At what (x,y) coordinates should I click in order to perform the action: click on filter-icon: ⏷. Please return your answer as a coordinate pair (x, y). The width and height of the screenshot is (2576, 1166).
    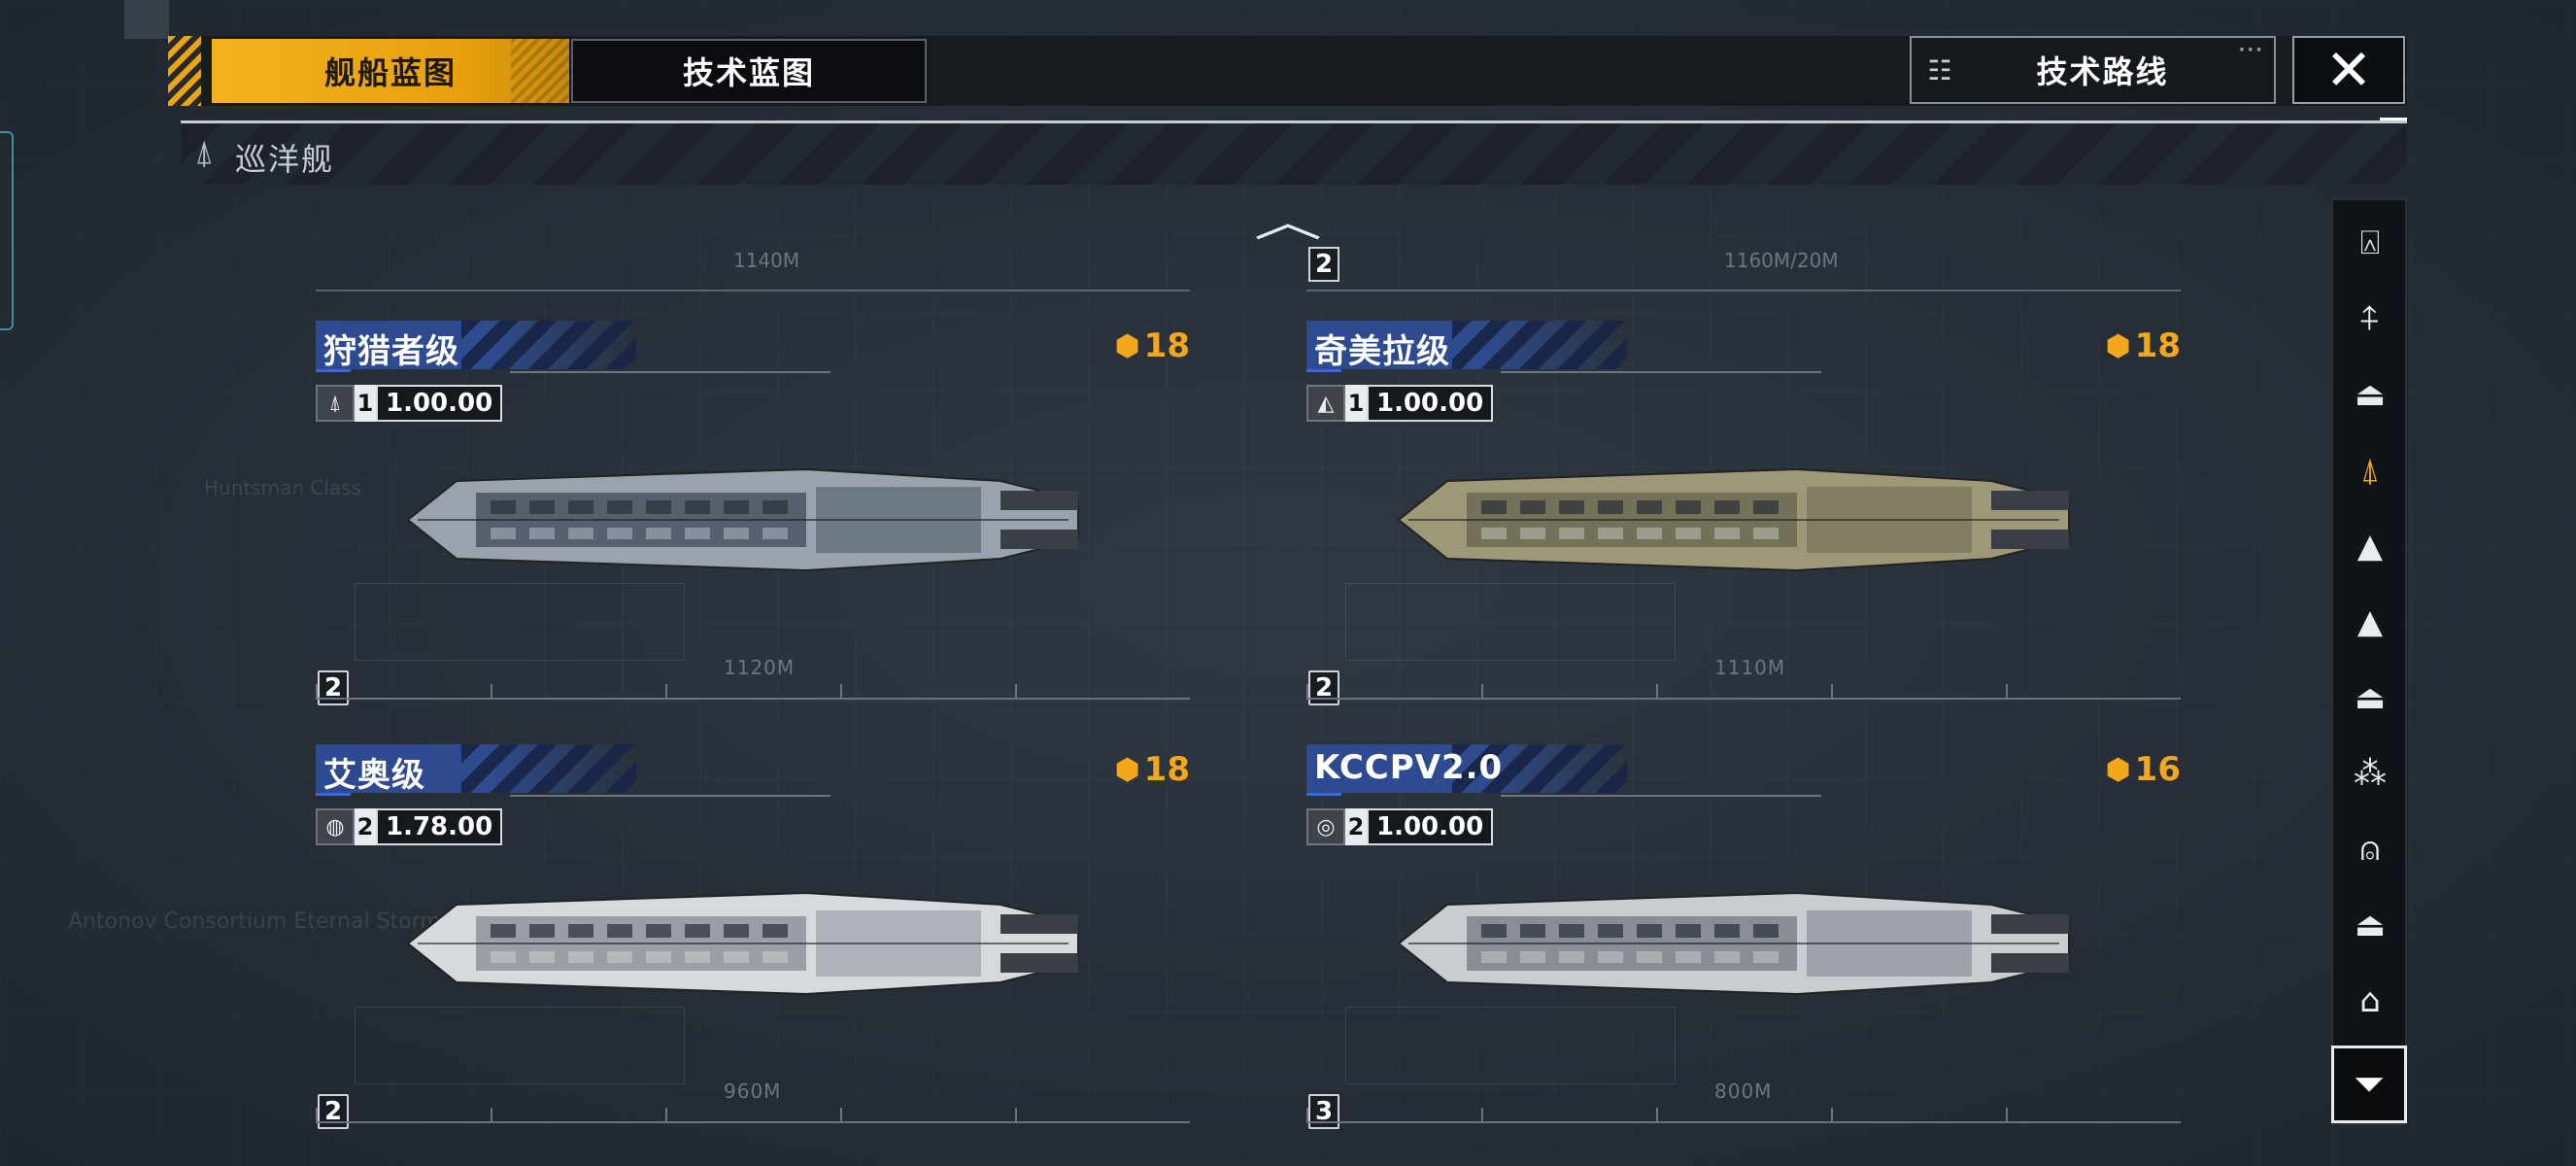
    Looking at the image, I should click on (2369, 1084).